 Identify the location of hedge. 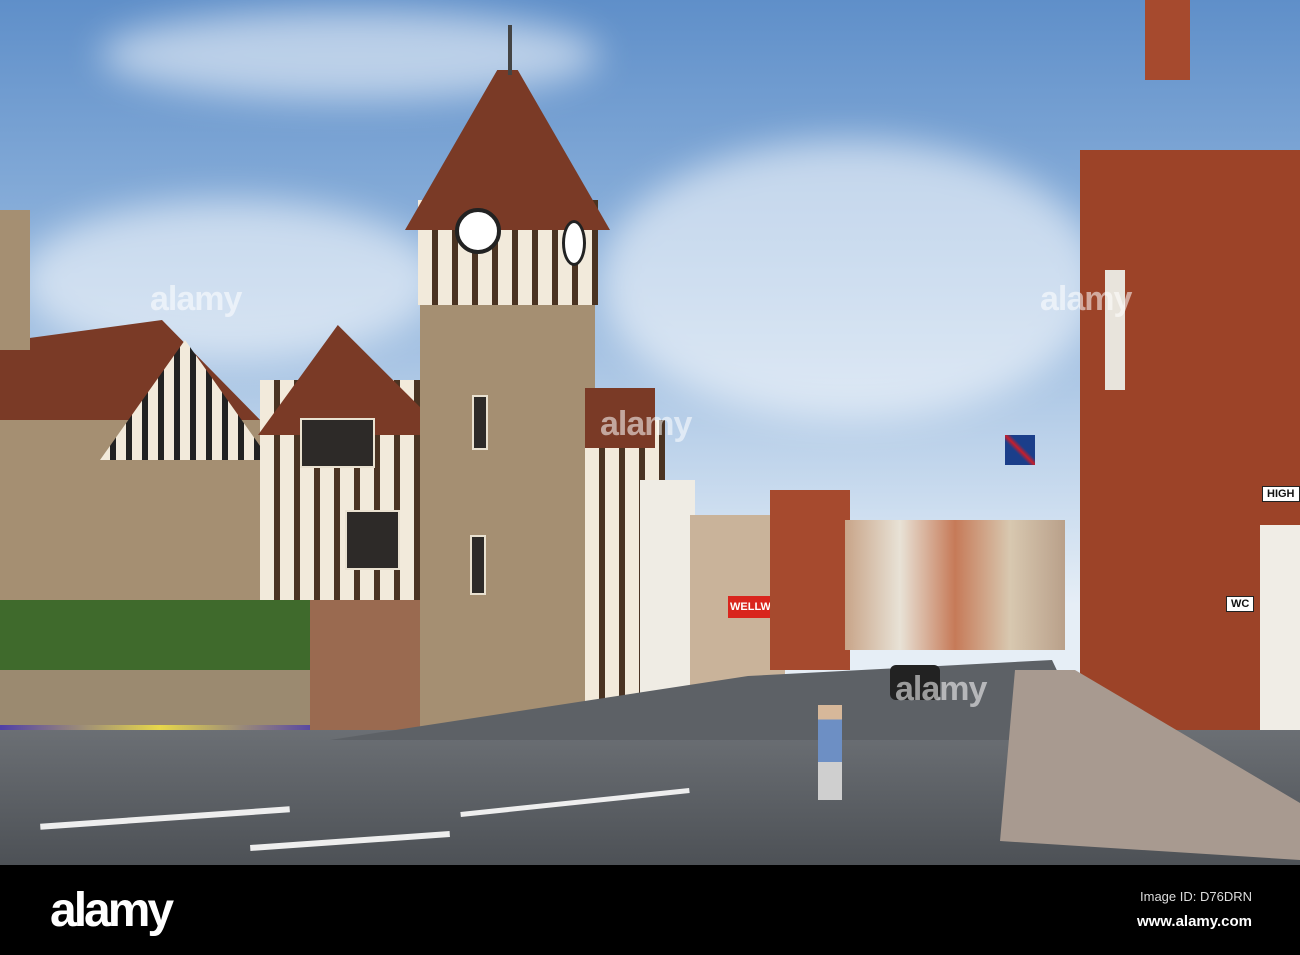
(155, 640).